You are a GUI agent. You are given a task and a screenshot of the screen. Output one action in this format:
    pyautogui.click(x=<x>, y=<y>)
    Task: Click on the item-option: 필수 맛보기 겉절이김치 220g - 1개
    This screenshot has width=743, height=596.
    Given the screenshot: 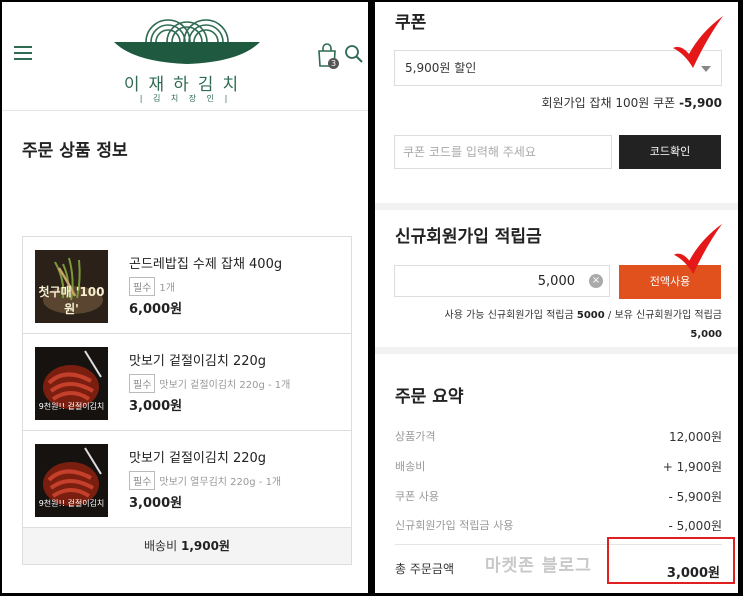 What is the action you would take?
    pyautogui.click(x=209, y=383)
    